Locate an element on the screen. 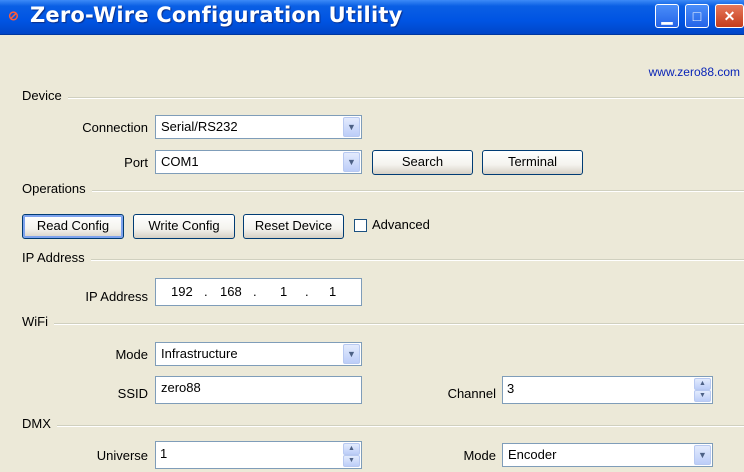  universe-down-button: ▼ is located at coordinates (351, 461).